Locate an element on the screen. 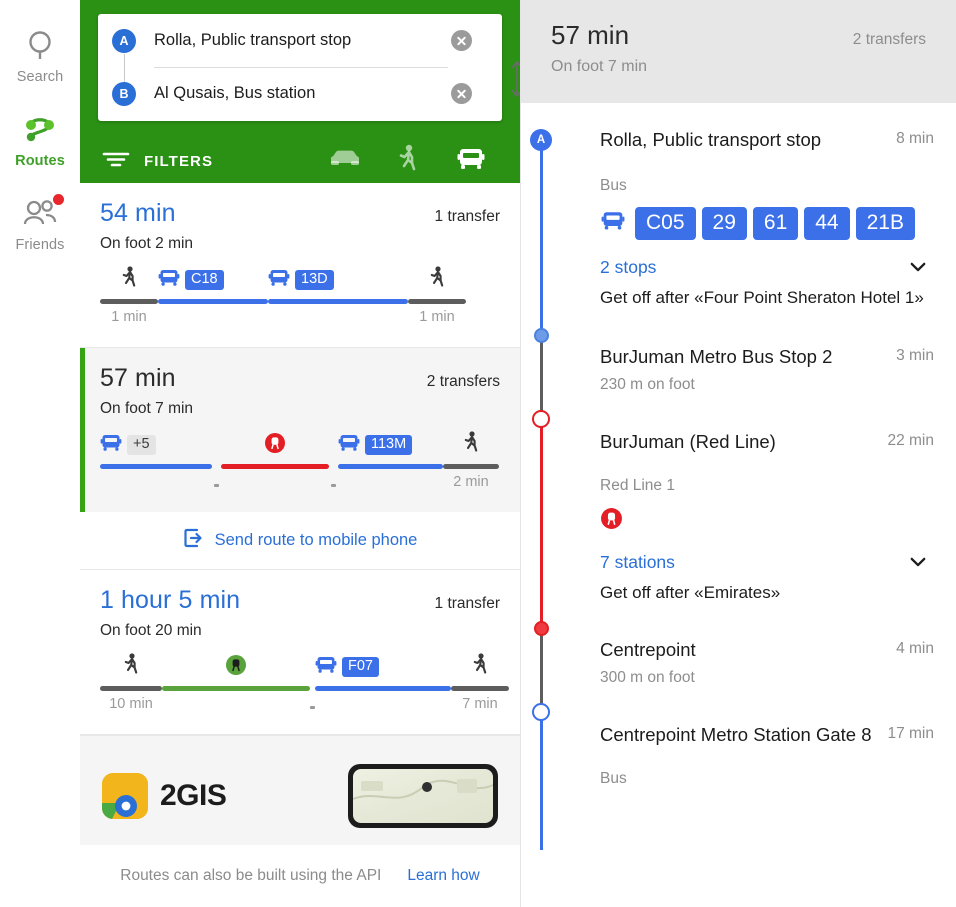  sidebar-item-routes: Routes is located at coordinates (40, 140).